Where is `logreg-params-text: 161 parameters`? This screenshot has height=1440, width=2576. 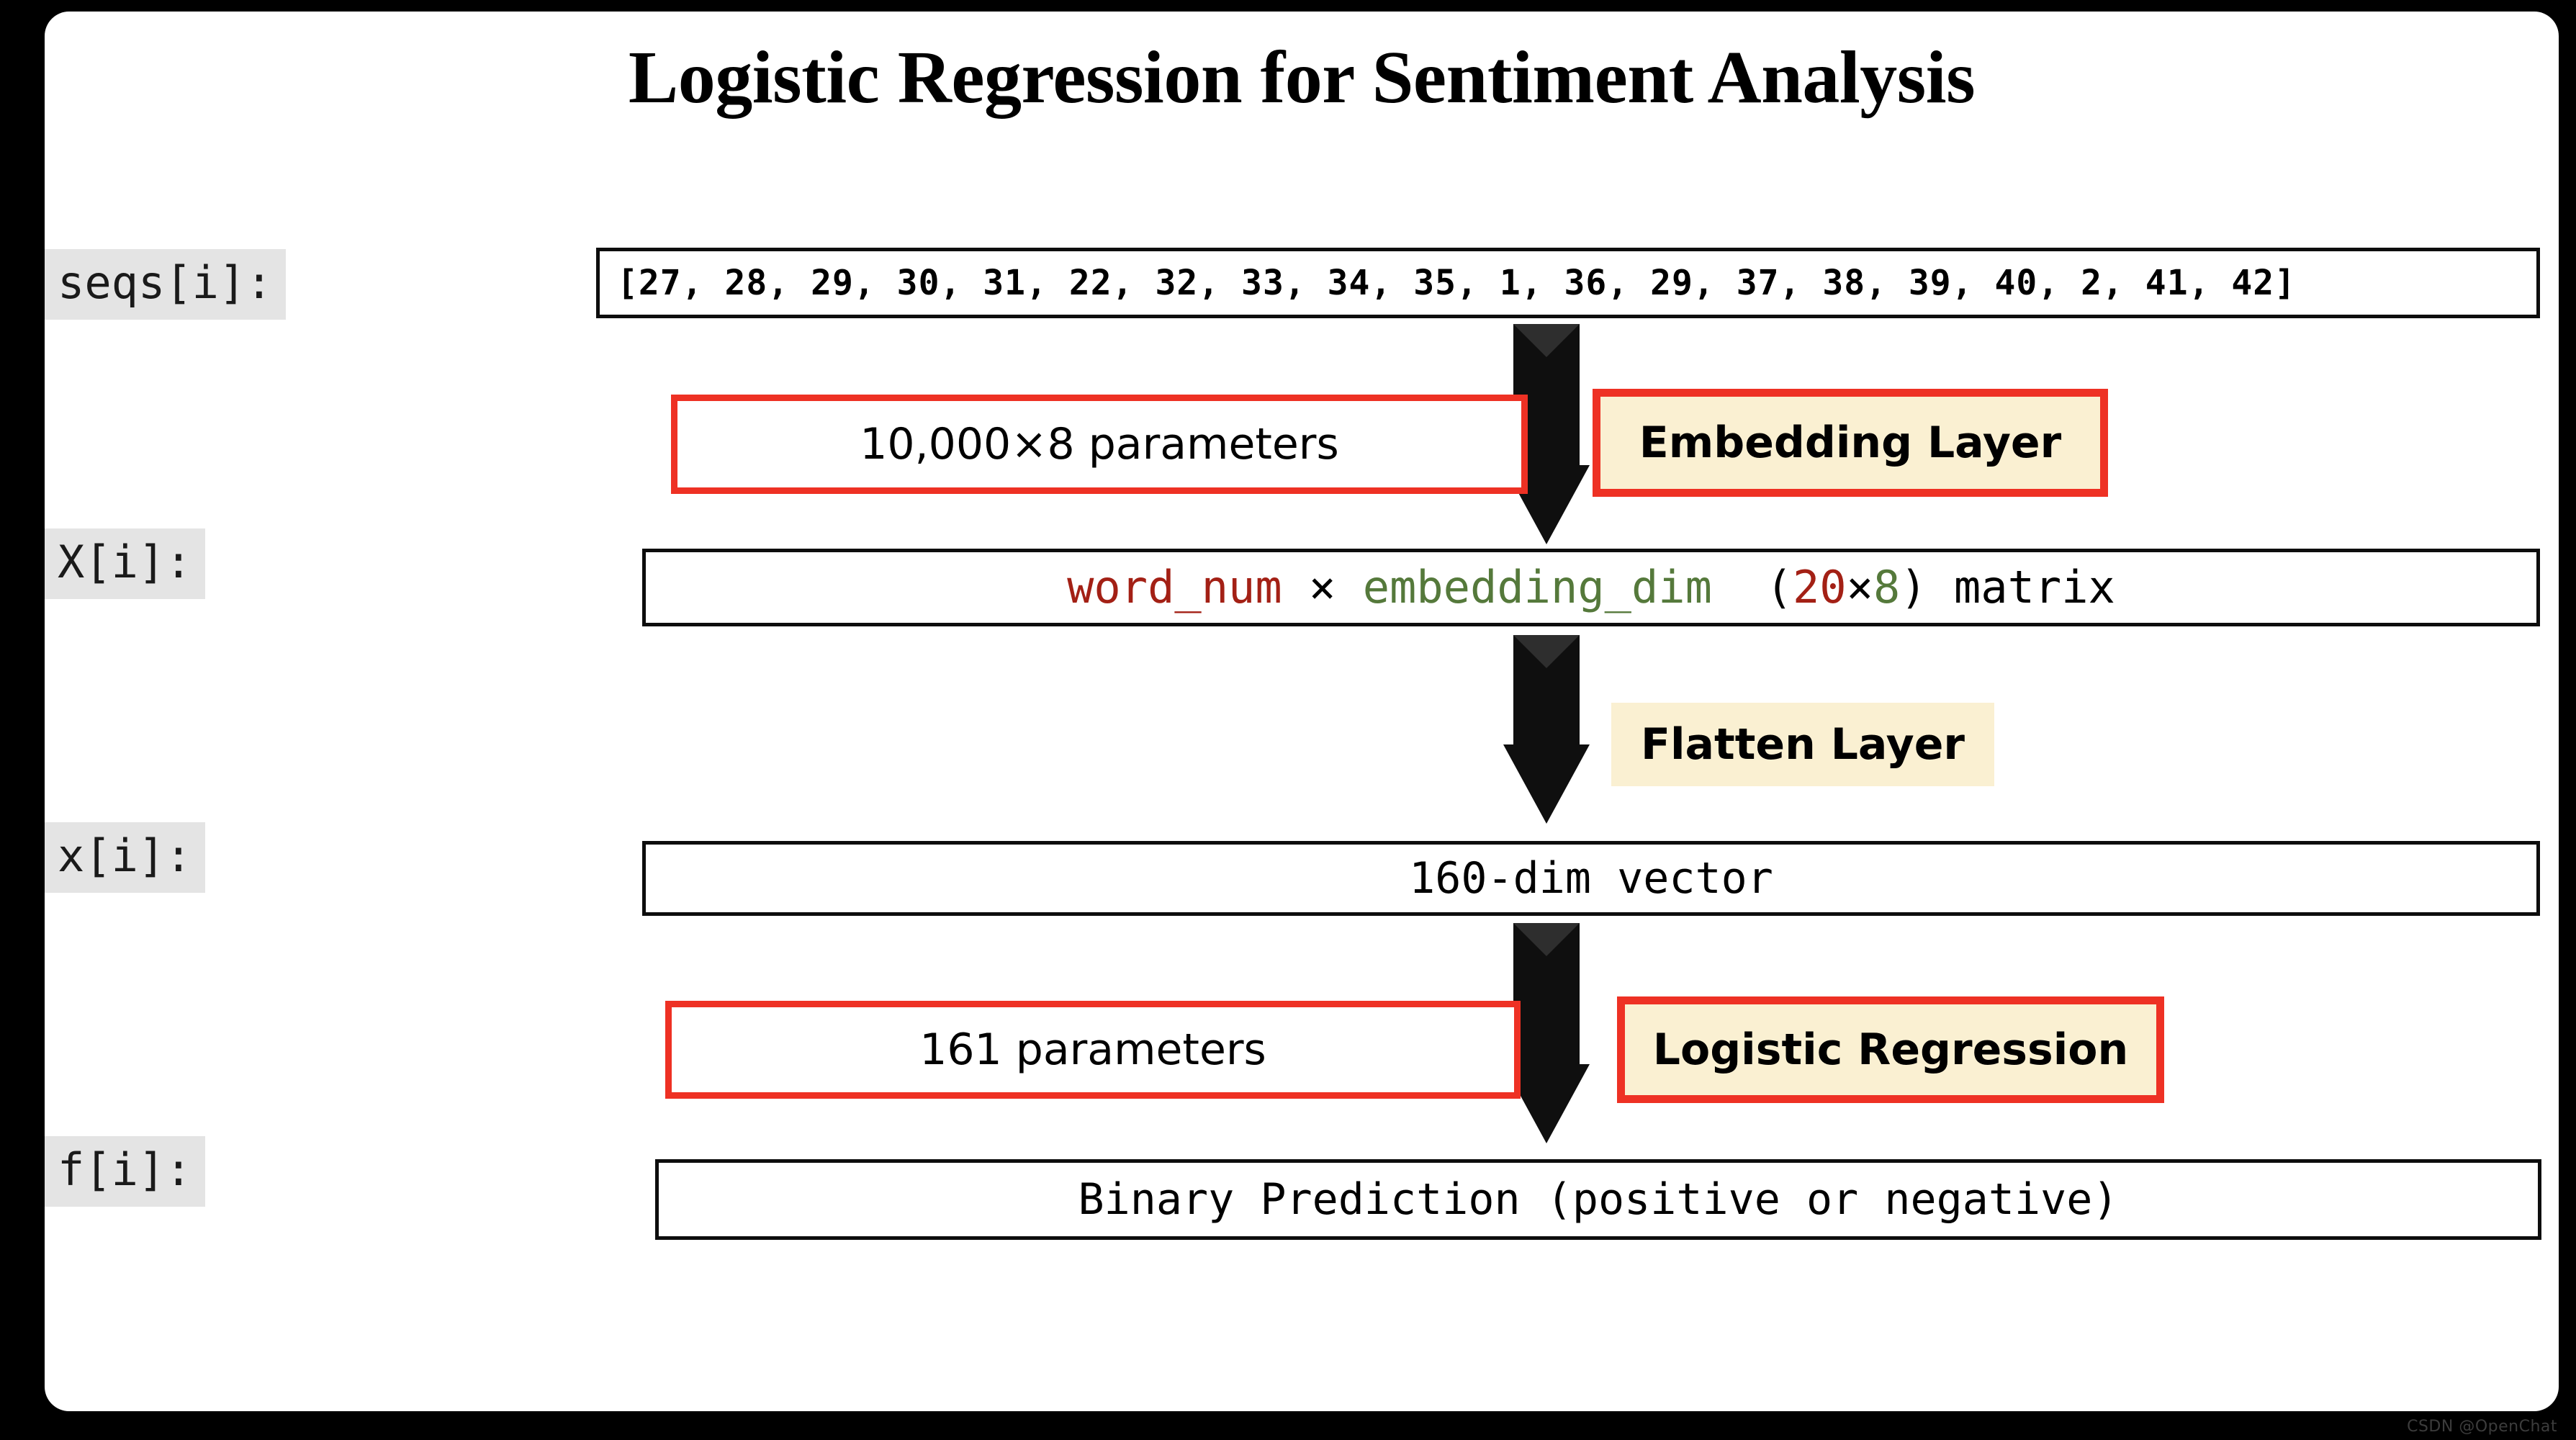
logreg-params-text: 161 parameters is located at coordinates (1092, 1050).